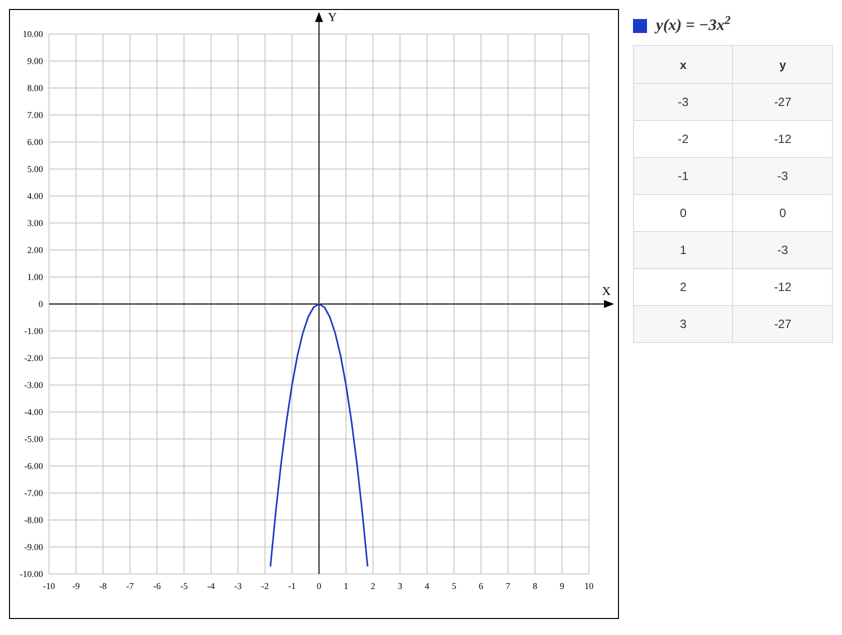 The image size is (842, 635). I want to click on tick-label: -8, so click(103, 586).